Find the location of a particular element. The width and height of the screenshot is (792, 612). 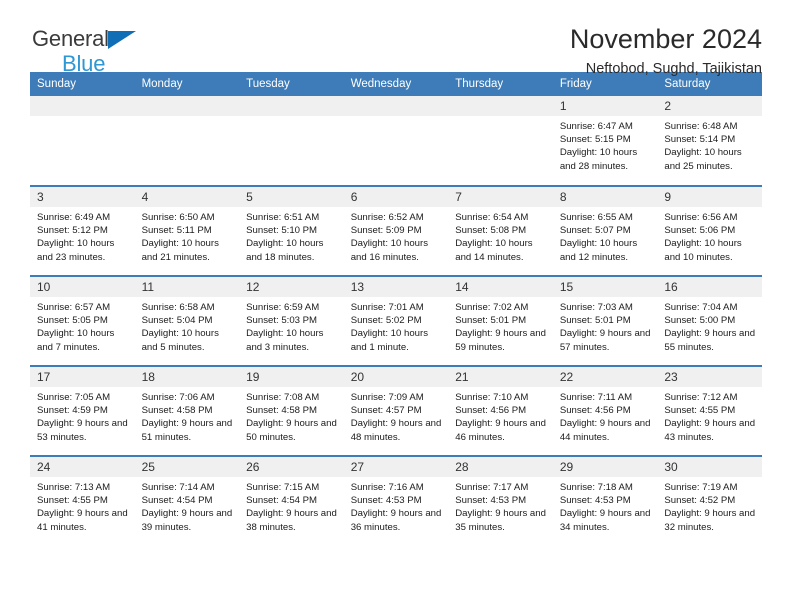

sunrise-text: Sunrise: 7:13 AM is located at coordinates (74, 487).